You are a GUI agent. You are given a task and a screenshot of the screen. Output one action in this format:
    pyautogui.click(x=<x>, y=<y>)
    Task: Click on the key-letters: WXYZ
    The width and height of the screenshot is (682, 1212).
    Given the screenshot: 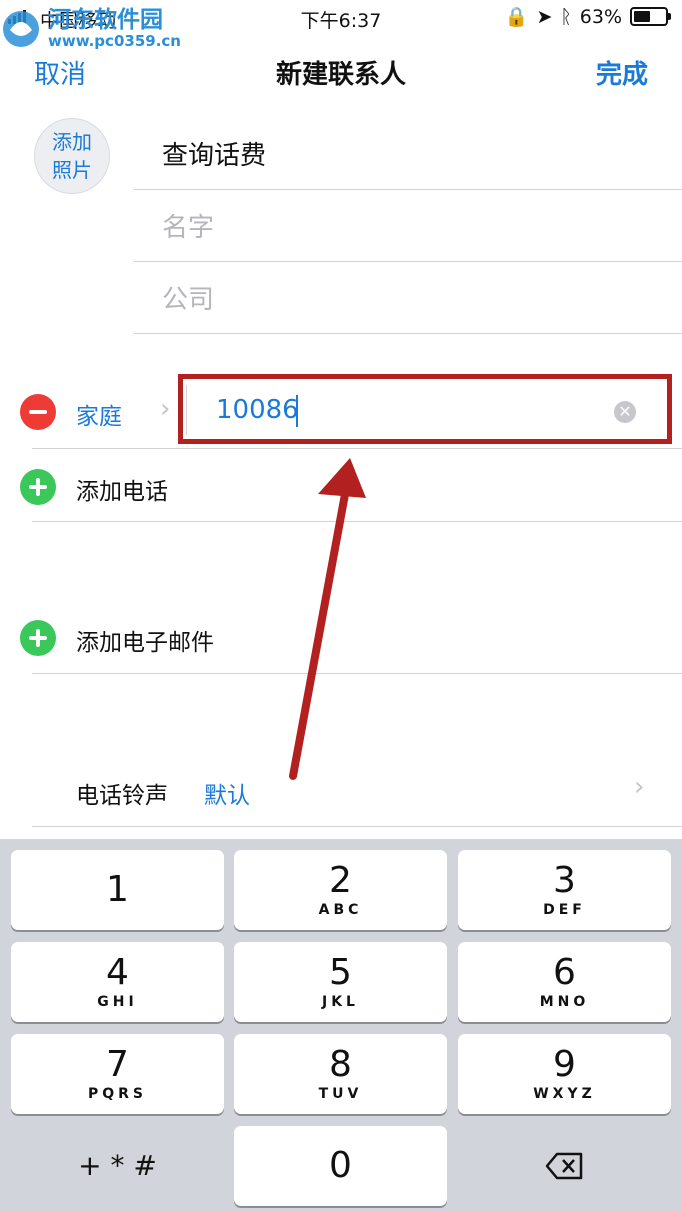 What is the action you would take?
    pyautogui.click(x=564, y=1094)
    